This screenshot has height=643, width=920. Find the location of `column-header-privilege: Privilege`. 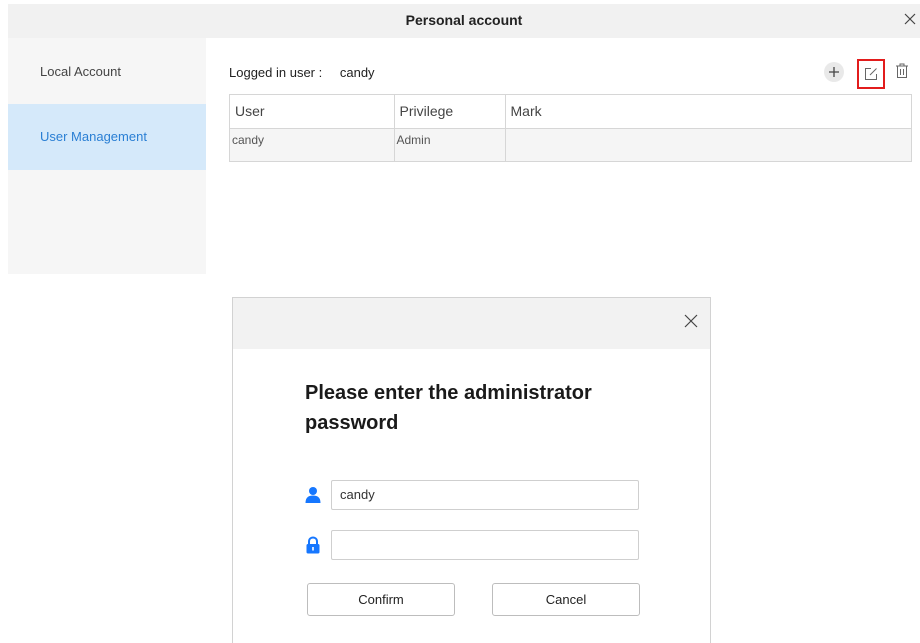

column-header-privilege: Privilege is located at coordinates (450, 112).